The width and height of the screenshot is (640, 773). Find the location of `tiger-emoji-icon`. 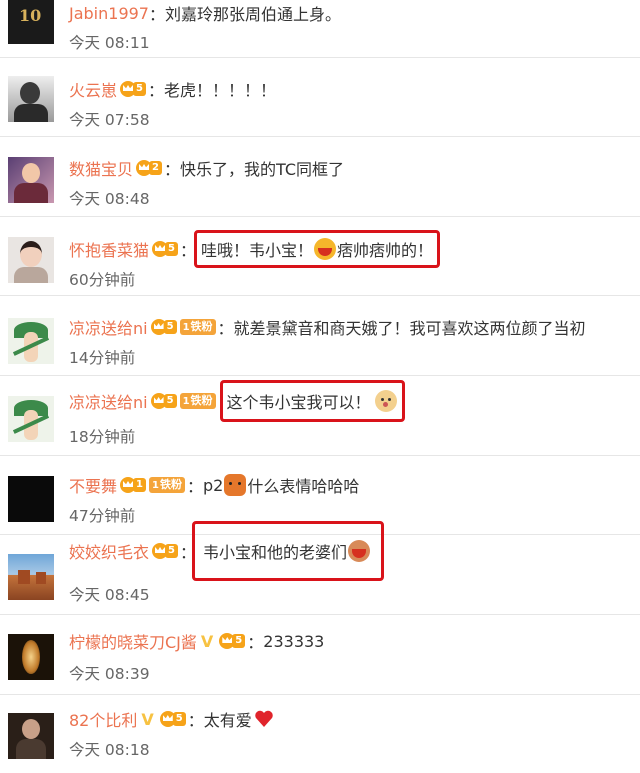

tiger-emoji-icon is located at coordinates (235, 485).